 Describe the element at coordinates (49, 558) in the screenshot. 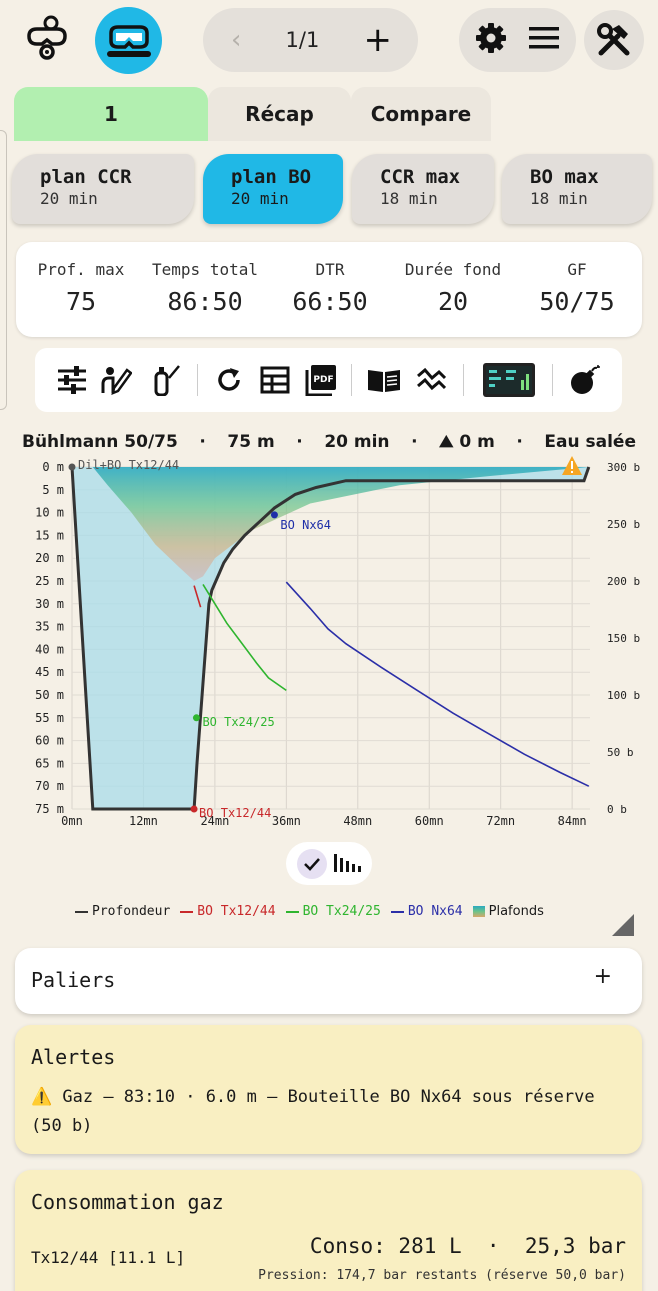

I see `y-tick-label-left: 20 m` at that location.